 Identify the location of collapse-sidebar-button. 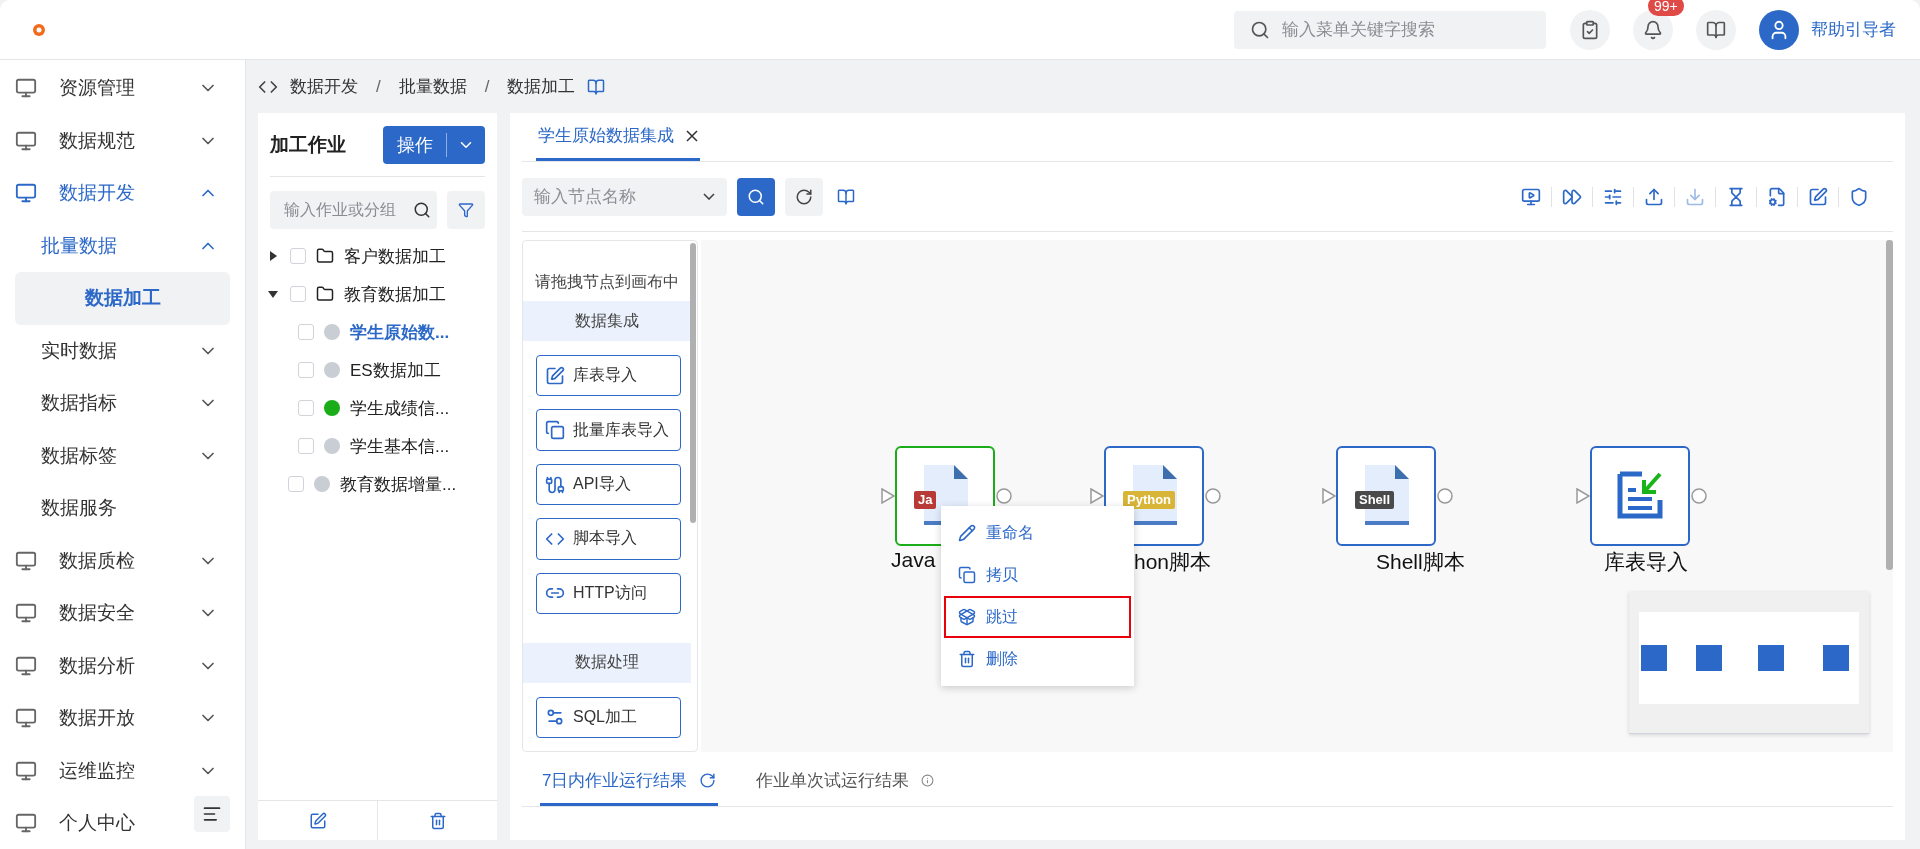
(212, 814).